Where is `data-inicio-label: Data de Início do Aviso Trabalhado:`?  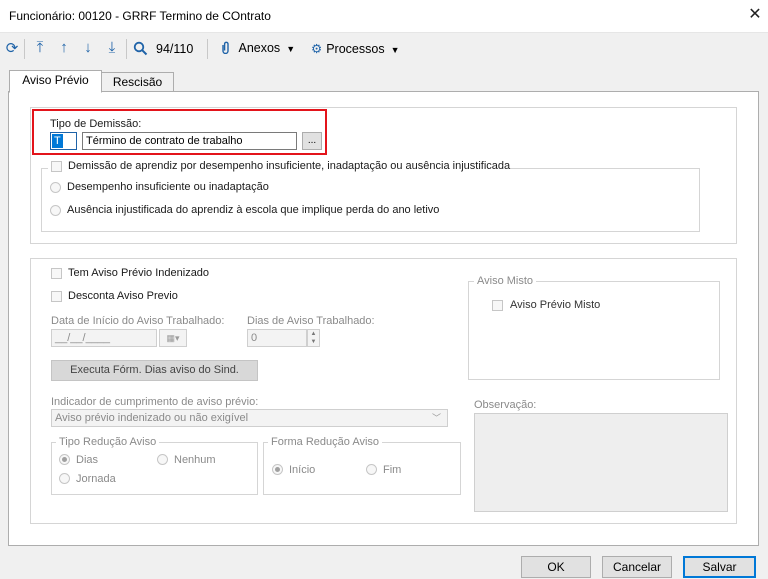
data-inicio-label: Data de Início do Aviso Trabalhado: is located at coordinates (138, 321).